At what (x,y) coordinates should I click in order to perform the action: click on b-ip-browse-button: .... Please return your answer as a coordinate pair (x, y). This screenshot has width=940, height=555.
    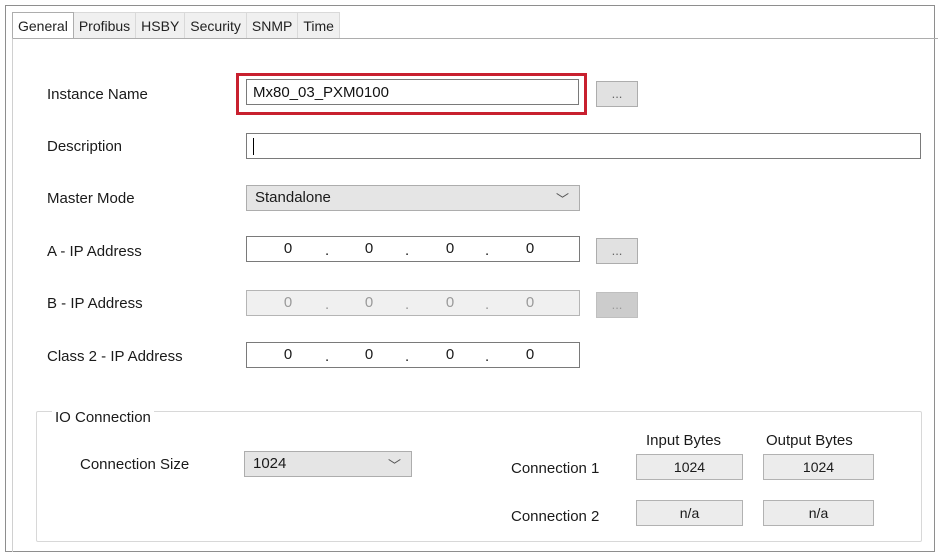
    Looking at the image, I should click on (617, 305).